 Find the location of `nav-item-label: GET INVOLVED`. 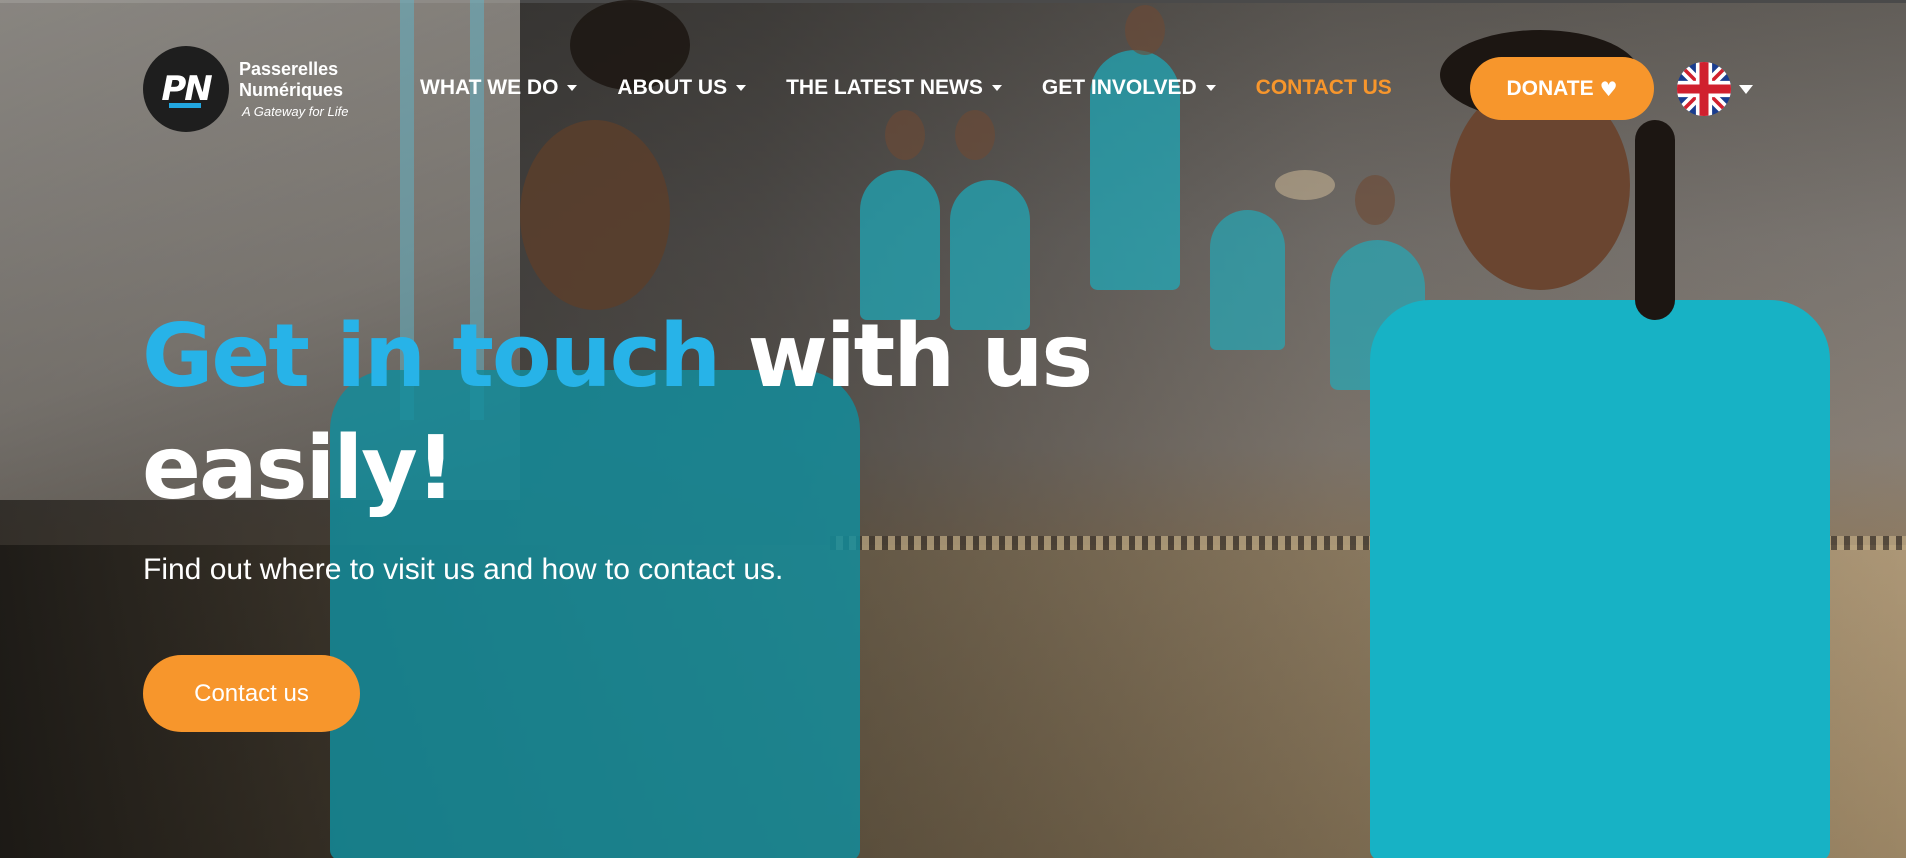

nav-item-label: GET INVOLVED is located at coordinates (1119, 87).